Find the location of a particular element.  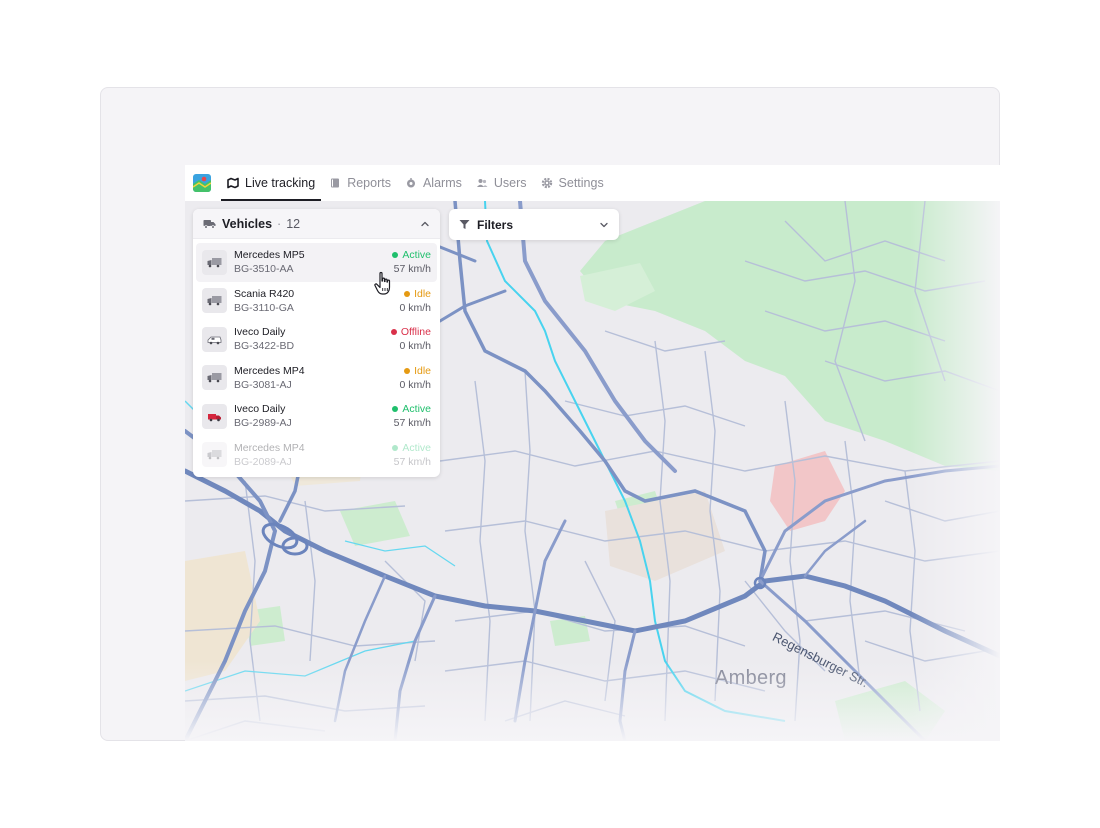

vehicle-row: Iveco Daily BG-2989-AJ Active 57 km/h is located at coordinates (316, 416).